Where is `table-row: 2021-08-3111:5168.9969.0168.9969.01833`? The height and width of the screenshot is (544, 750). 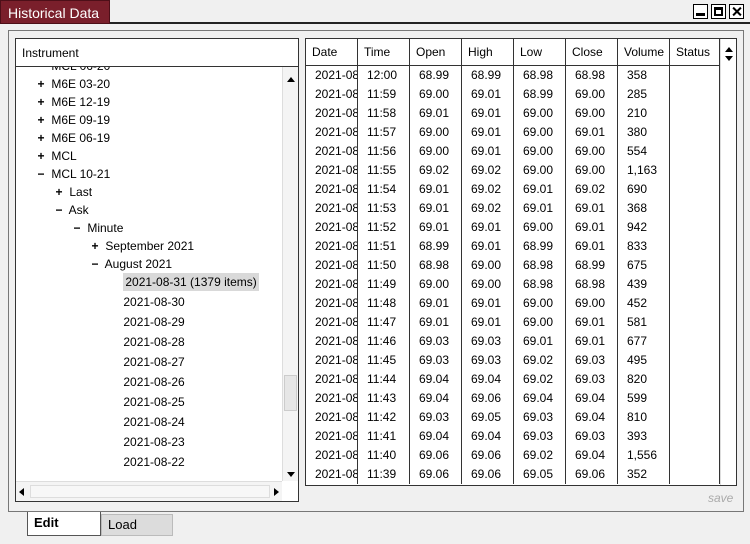
table-row: 2021-08-3111:5168.9969.0168.9969.01833 is located at coordinates (514, 246).